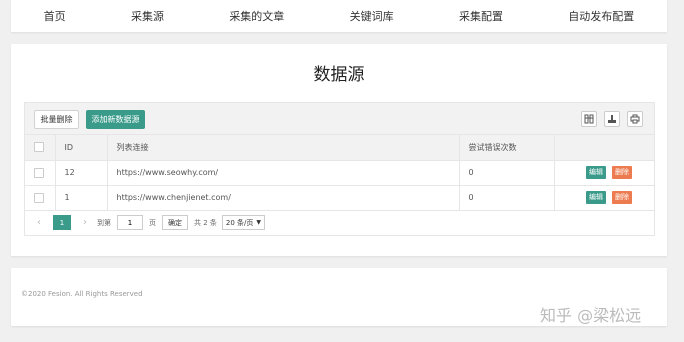 The image size is (684, 342). I want to click on page-size-select: 20 条/页 ▼, so click(243, 222).